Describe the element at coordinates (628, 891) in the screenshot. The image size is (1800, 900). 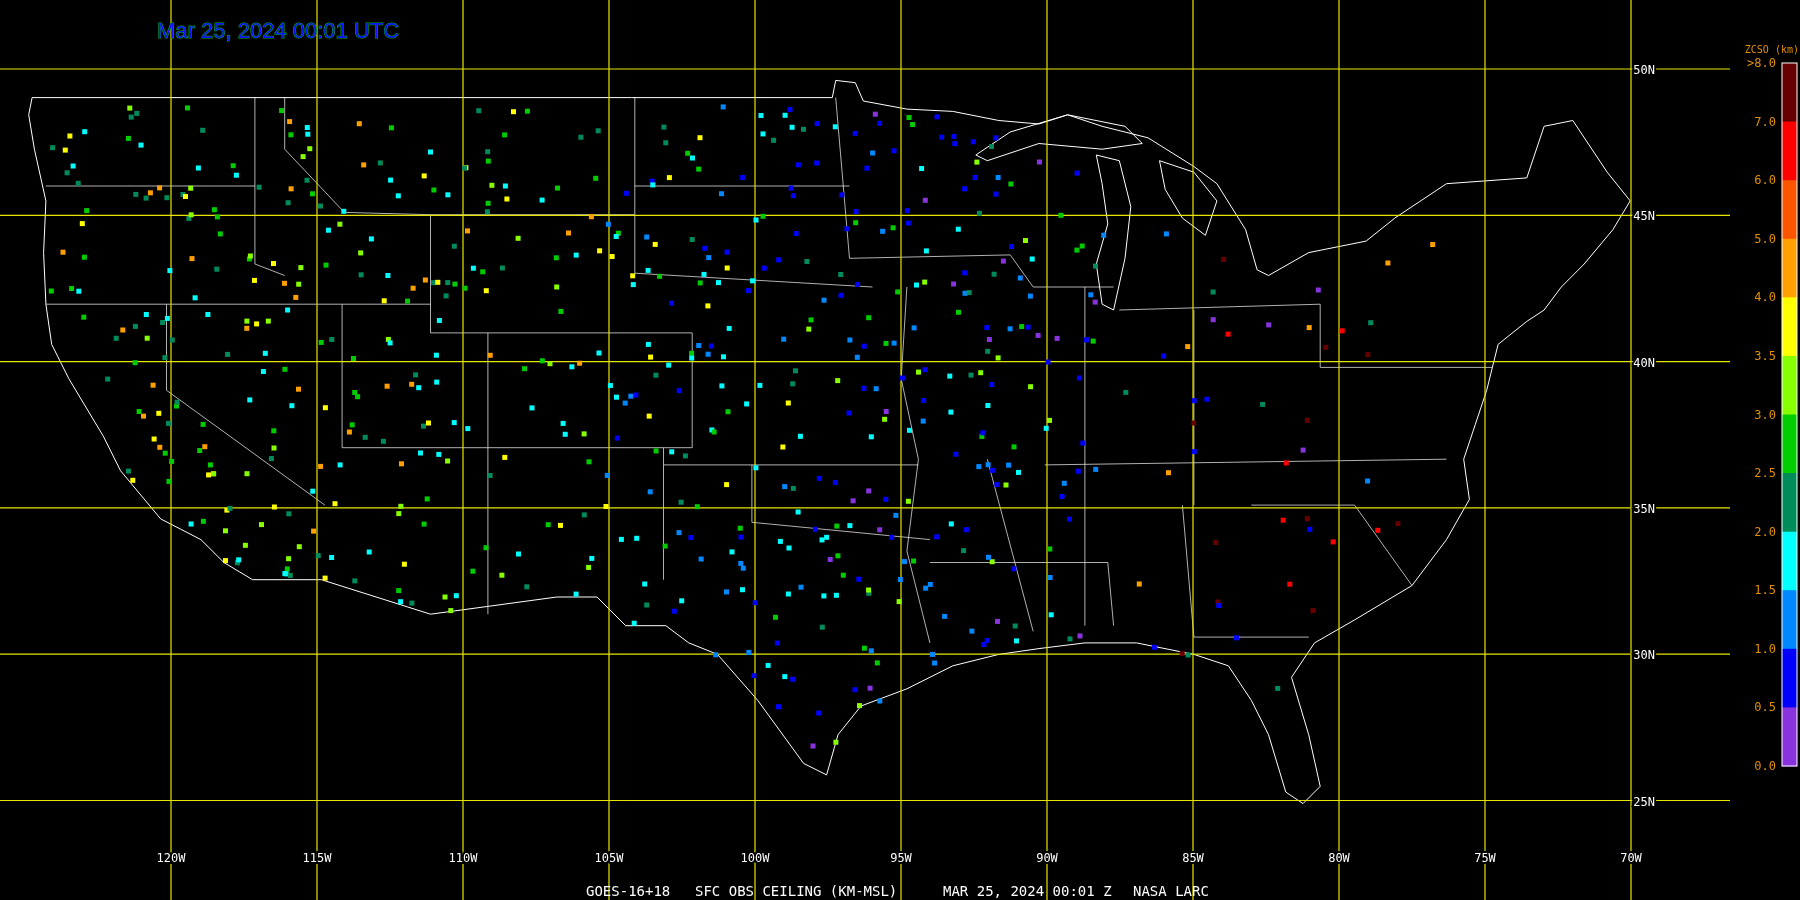
I see `map-caption: GOES-16+18` at that location.